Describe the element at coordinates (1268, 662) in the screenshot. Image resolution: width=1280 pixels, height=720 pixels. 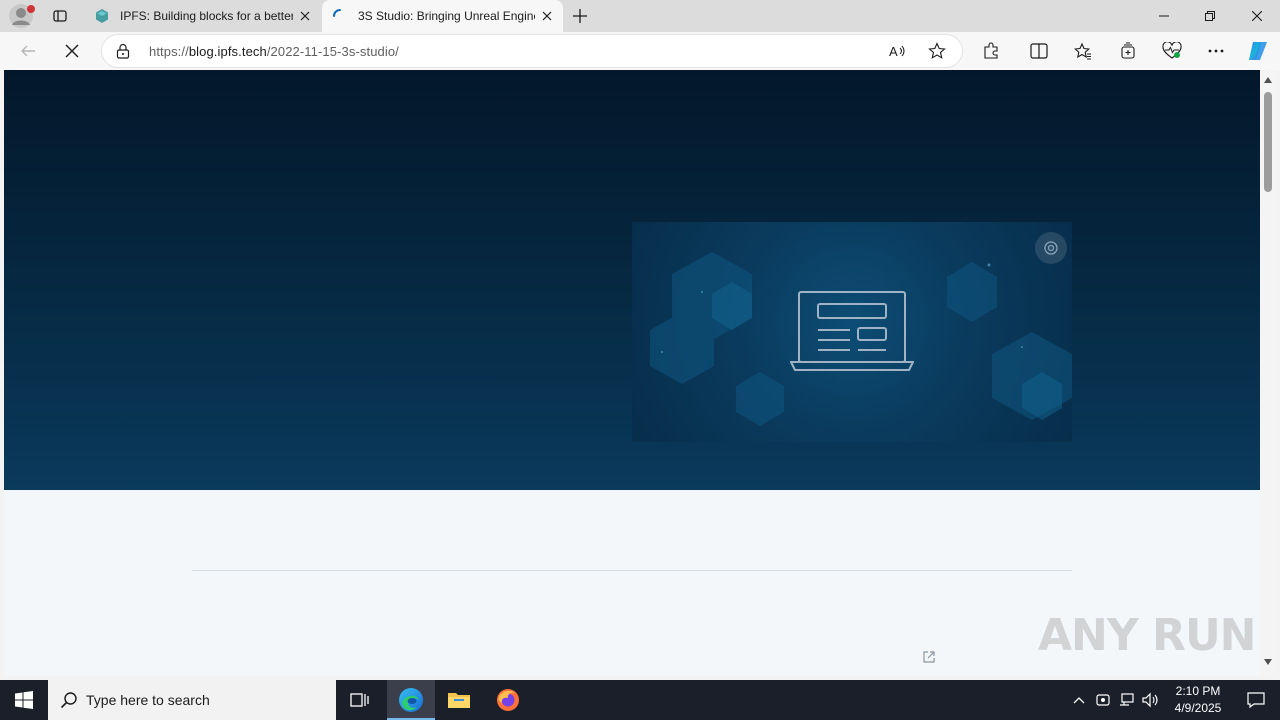
I see `scroll-down-icon` at that location.